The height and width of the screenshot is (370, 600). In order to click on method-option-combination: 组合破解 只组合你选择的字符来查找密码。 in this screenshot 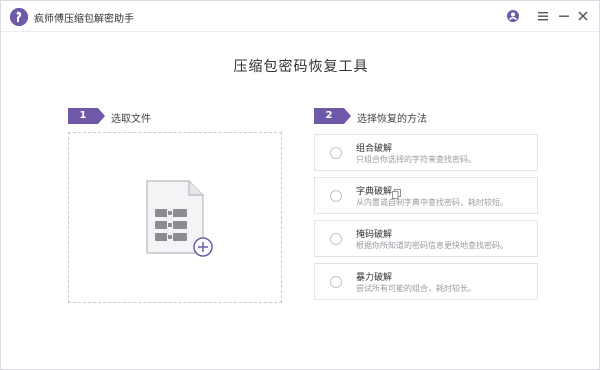, I will do `click(426, 152)`.